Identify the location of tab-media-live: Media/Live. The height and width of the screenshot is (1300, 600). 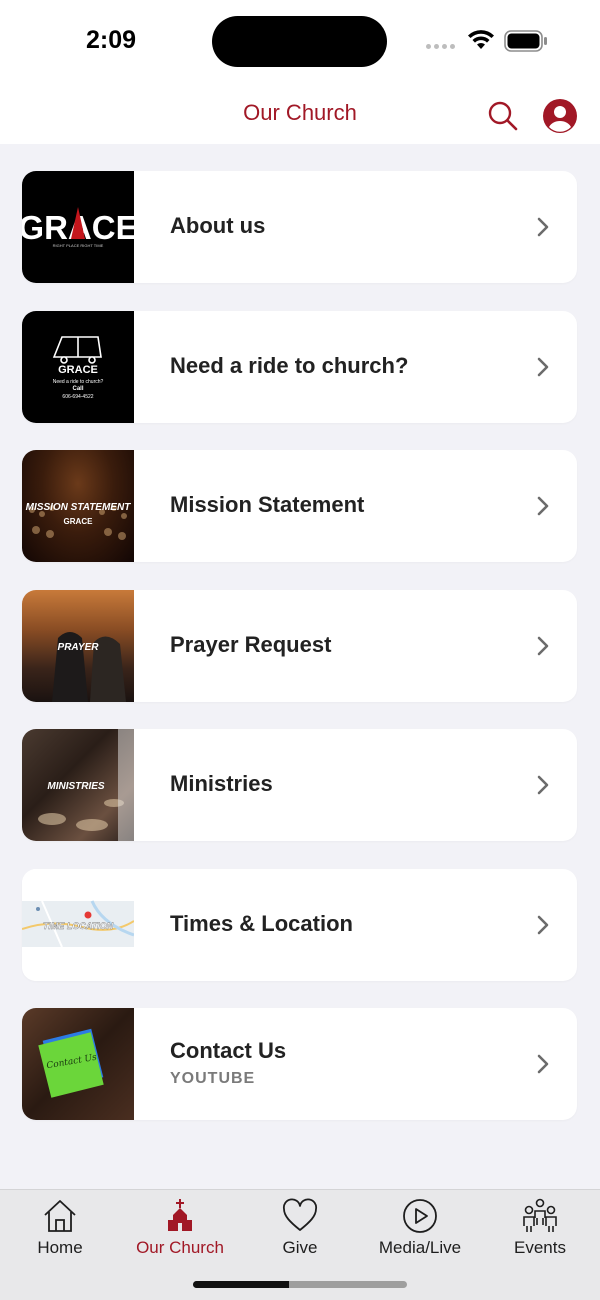
(420, 1230).